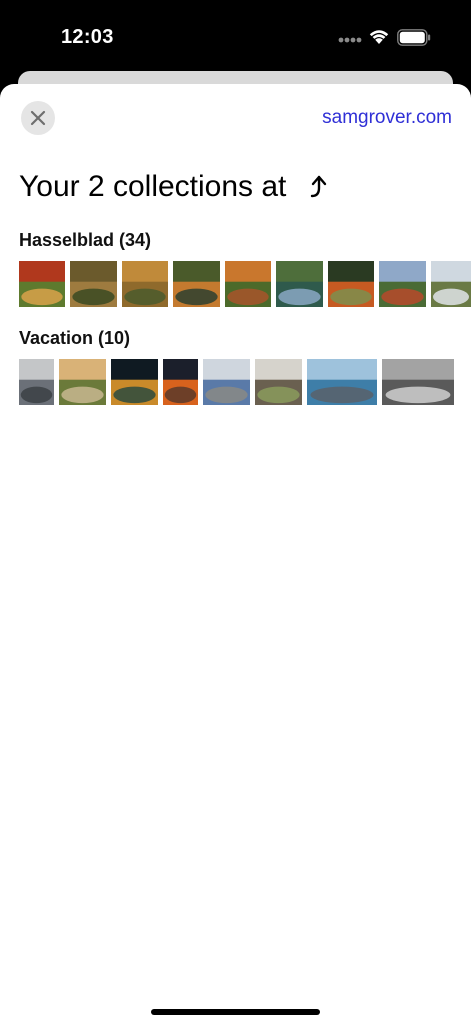 This screenshot has height=1024, width=471. I want to click on close-icon, so click(38, 118).